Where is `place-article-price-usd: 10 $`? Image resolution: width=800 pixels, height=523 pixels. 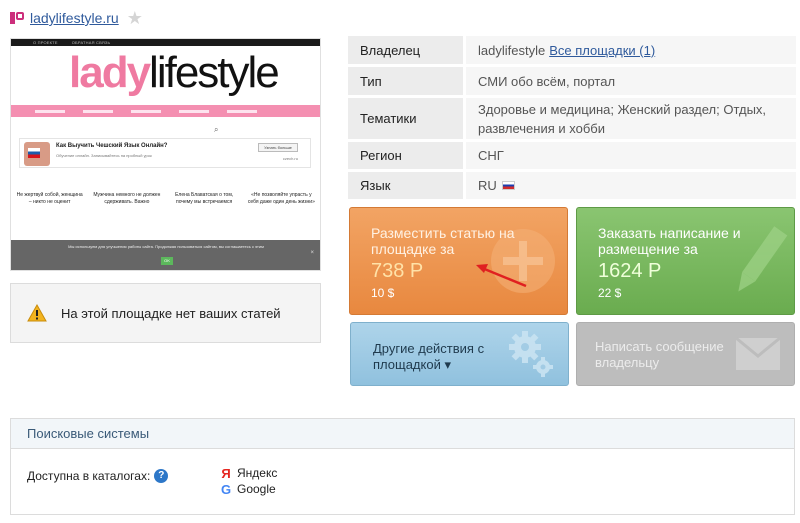
place-article-price-usd: 10 $ is located at coordinates (383, 293).